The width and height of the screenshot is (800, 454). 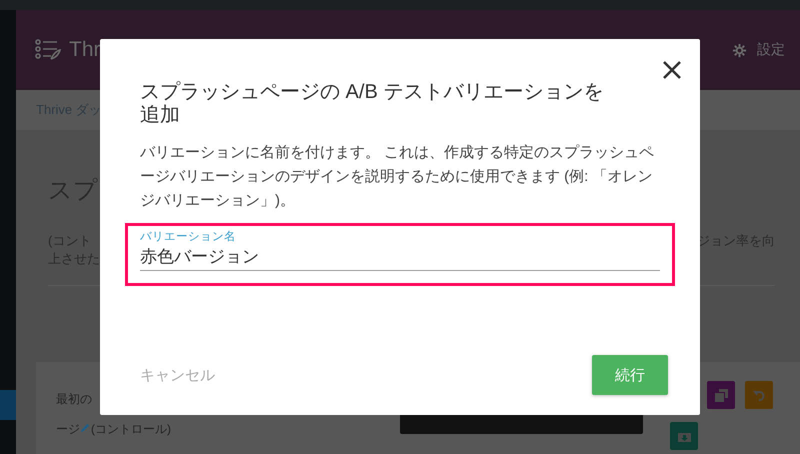 I want to click on reset-button, so click(x=759, y=395).